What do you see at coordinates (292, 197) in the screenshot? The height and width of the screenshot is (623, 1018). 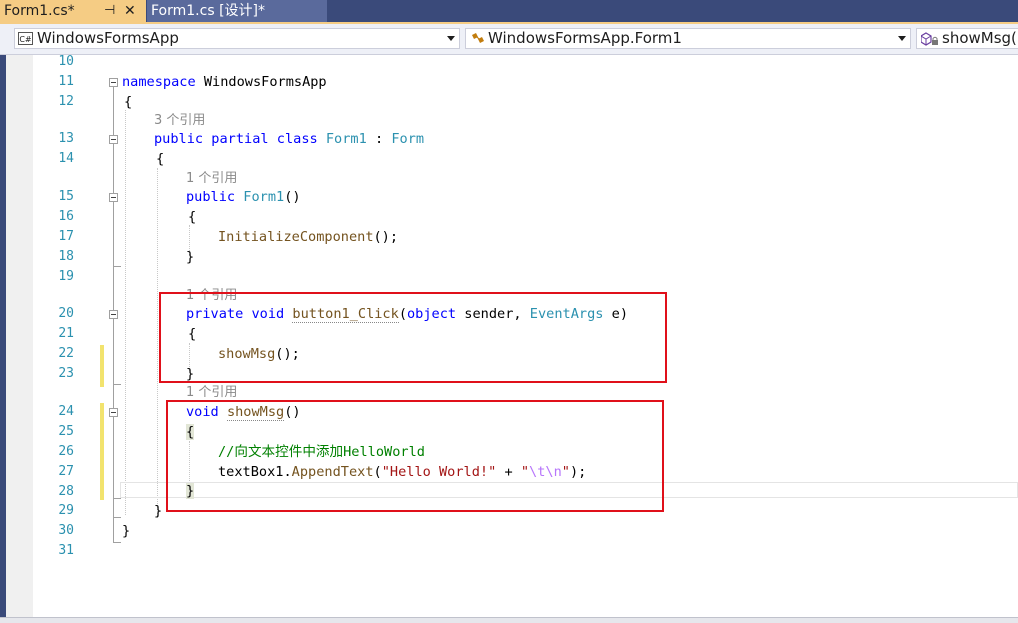 I see `punctuation: ()` at bounding box center [292, 197].